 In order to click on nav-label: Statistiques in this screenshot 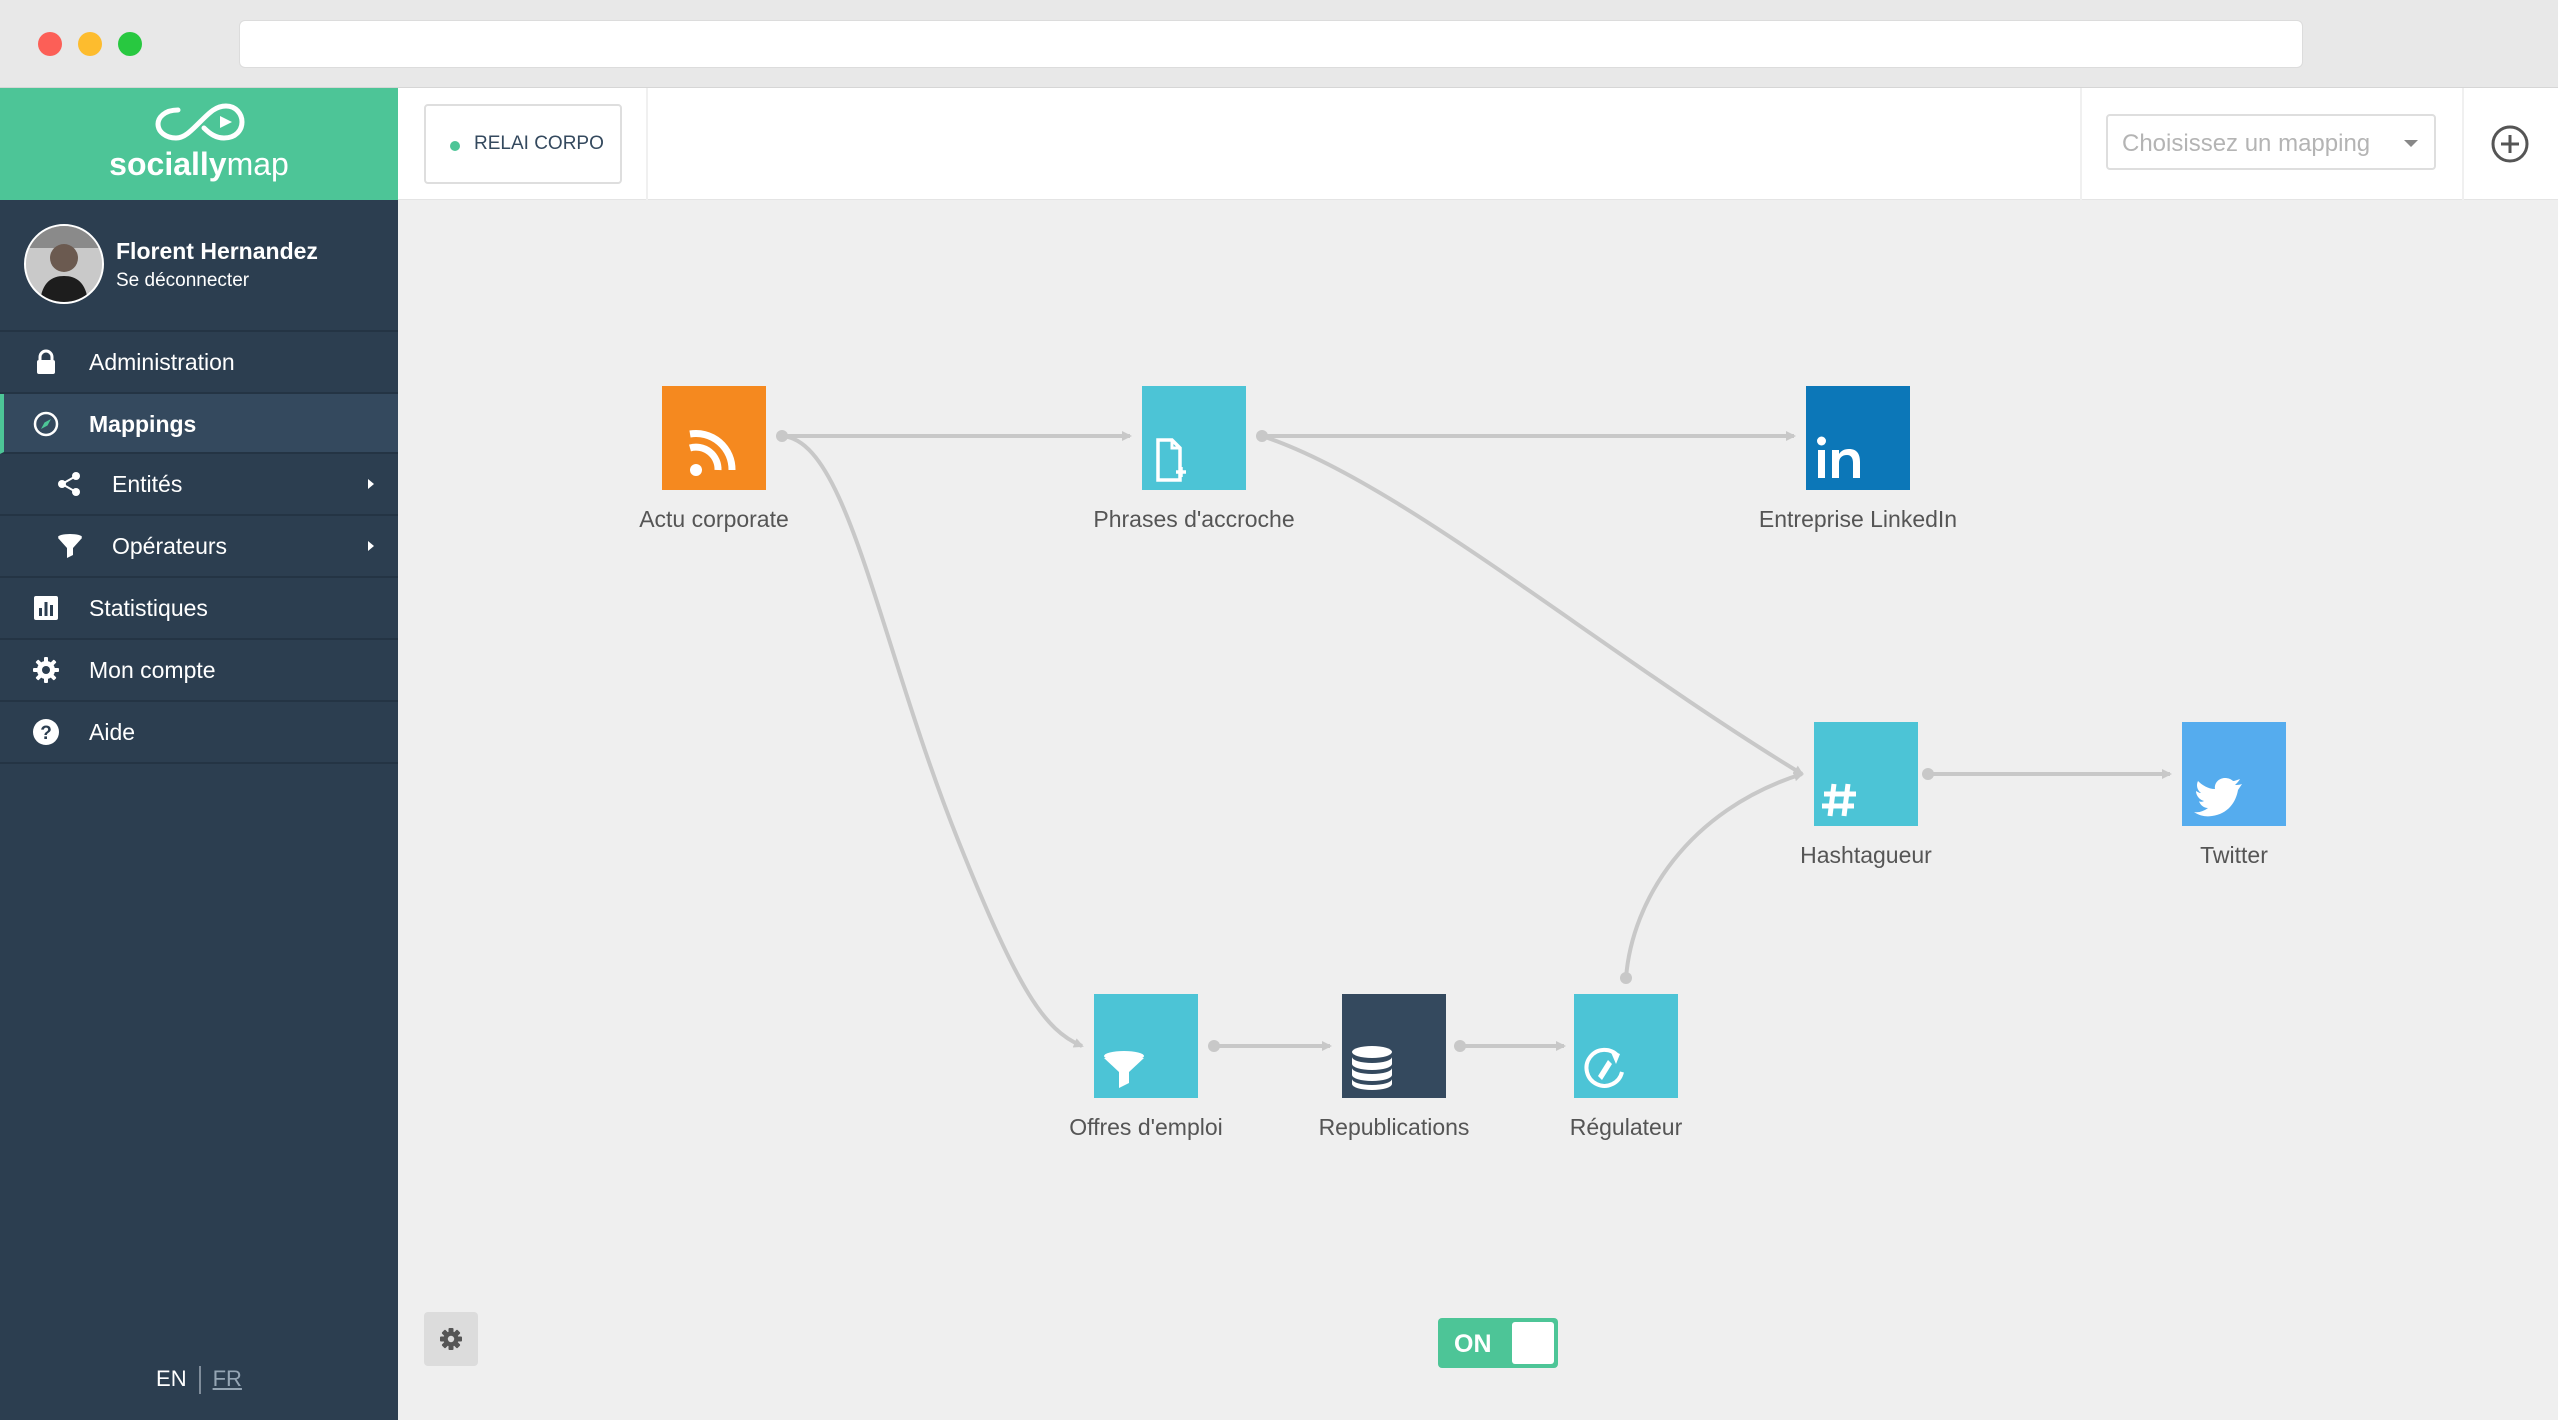, I will do `click(148, 608)`.